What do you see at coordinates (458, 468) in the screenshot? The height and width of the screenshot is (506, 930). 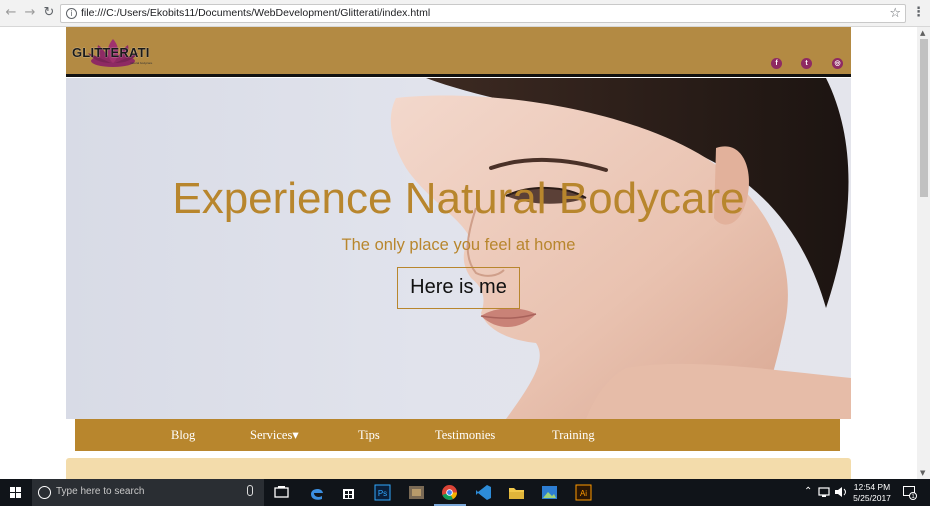 I see `content-section` at bounding box center [458, 468].